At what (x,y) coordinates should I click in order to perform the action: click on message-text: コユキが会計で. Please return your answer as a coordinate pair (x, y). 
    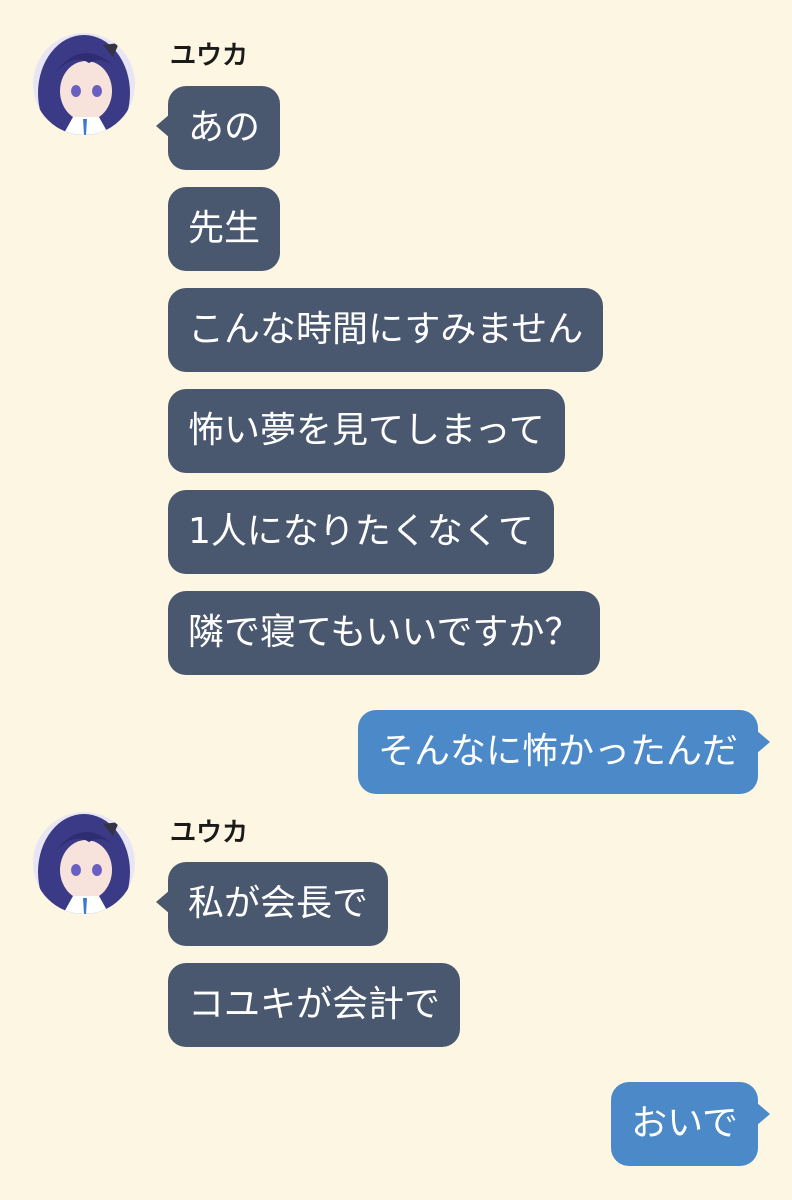
    Looking at the image, I should click on (314, 1004).